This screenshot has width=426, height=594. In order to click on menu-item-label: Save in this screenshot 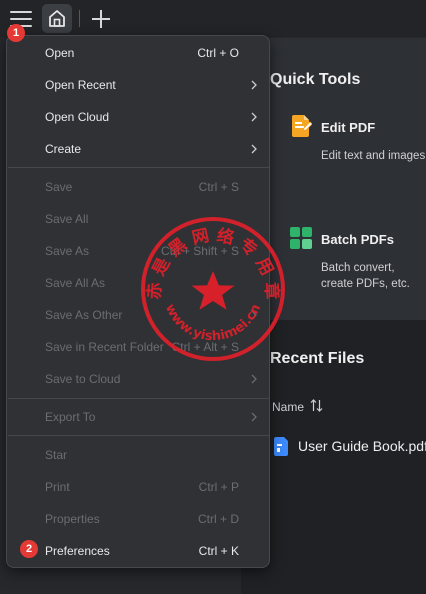, I will do `click(59, 187)`.